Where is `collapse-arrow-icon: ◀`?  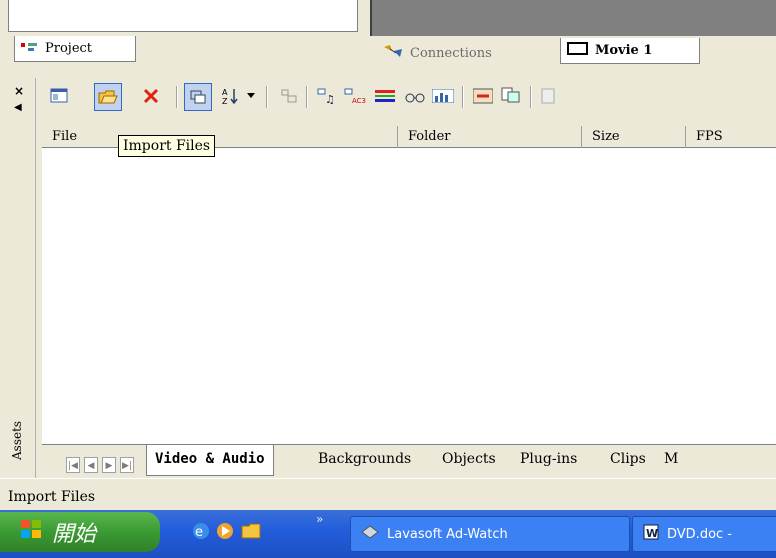
collapse-arrow-icon: ◀ is located at coordinates (18, 107).